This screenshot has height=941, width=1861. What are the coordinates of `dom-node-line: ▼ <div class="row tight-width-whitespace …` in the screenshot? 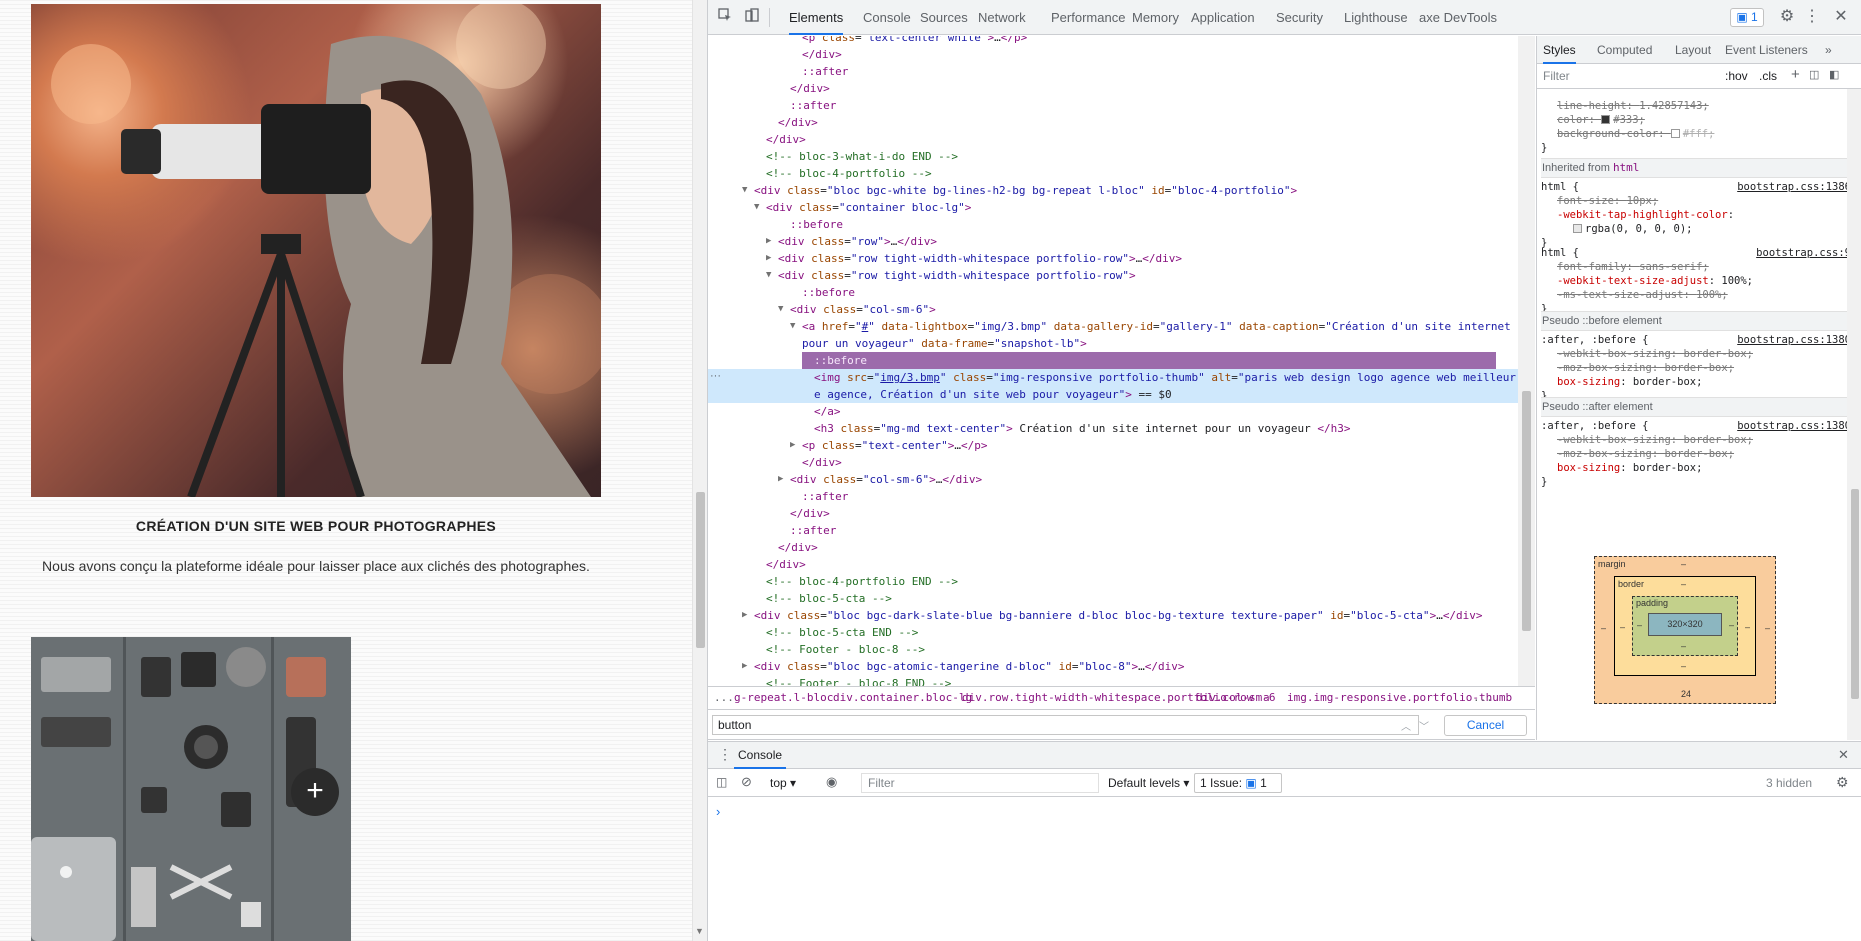 It's located at (1113, 275).